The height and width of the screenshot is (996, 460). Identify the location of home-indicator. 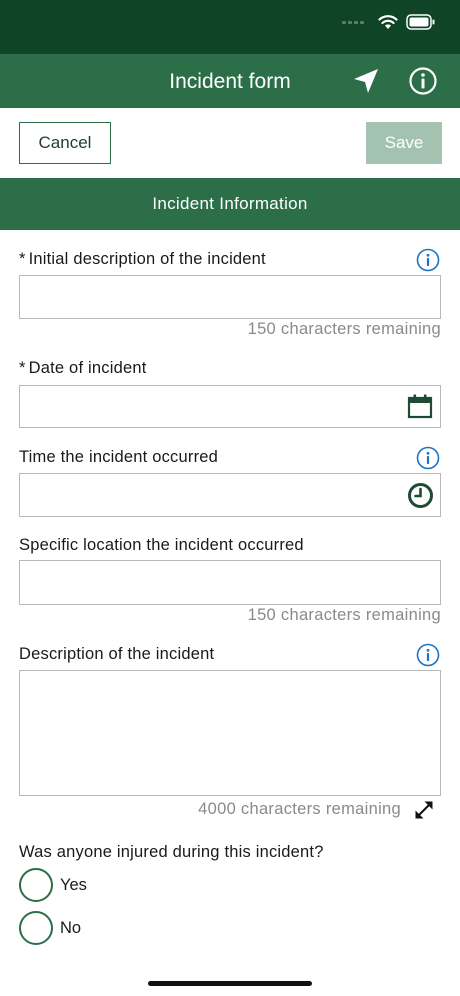
(230, 983).